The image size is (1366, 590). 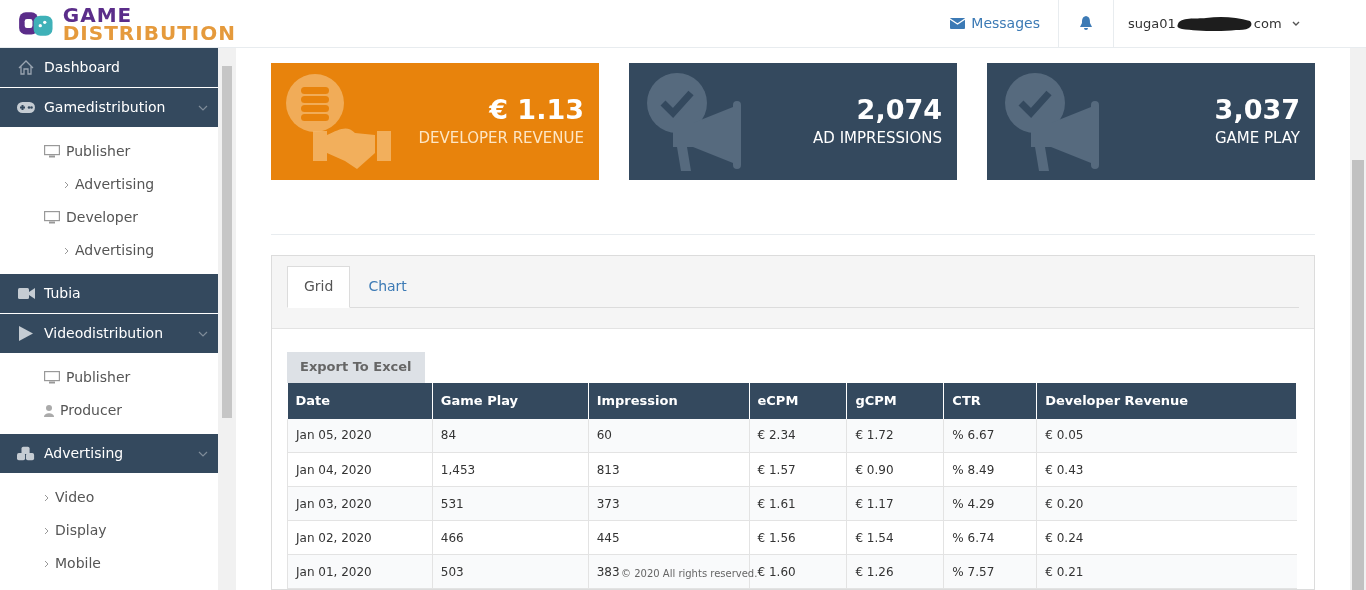 What do you see at coordinates (1166, 435) in the screenshot?
I see `table-cell: € 0.05` at bounding box center [1166, 435].